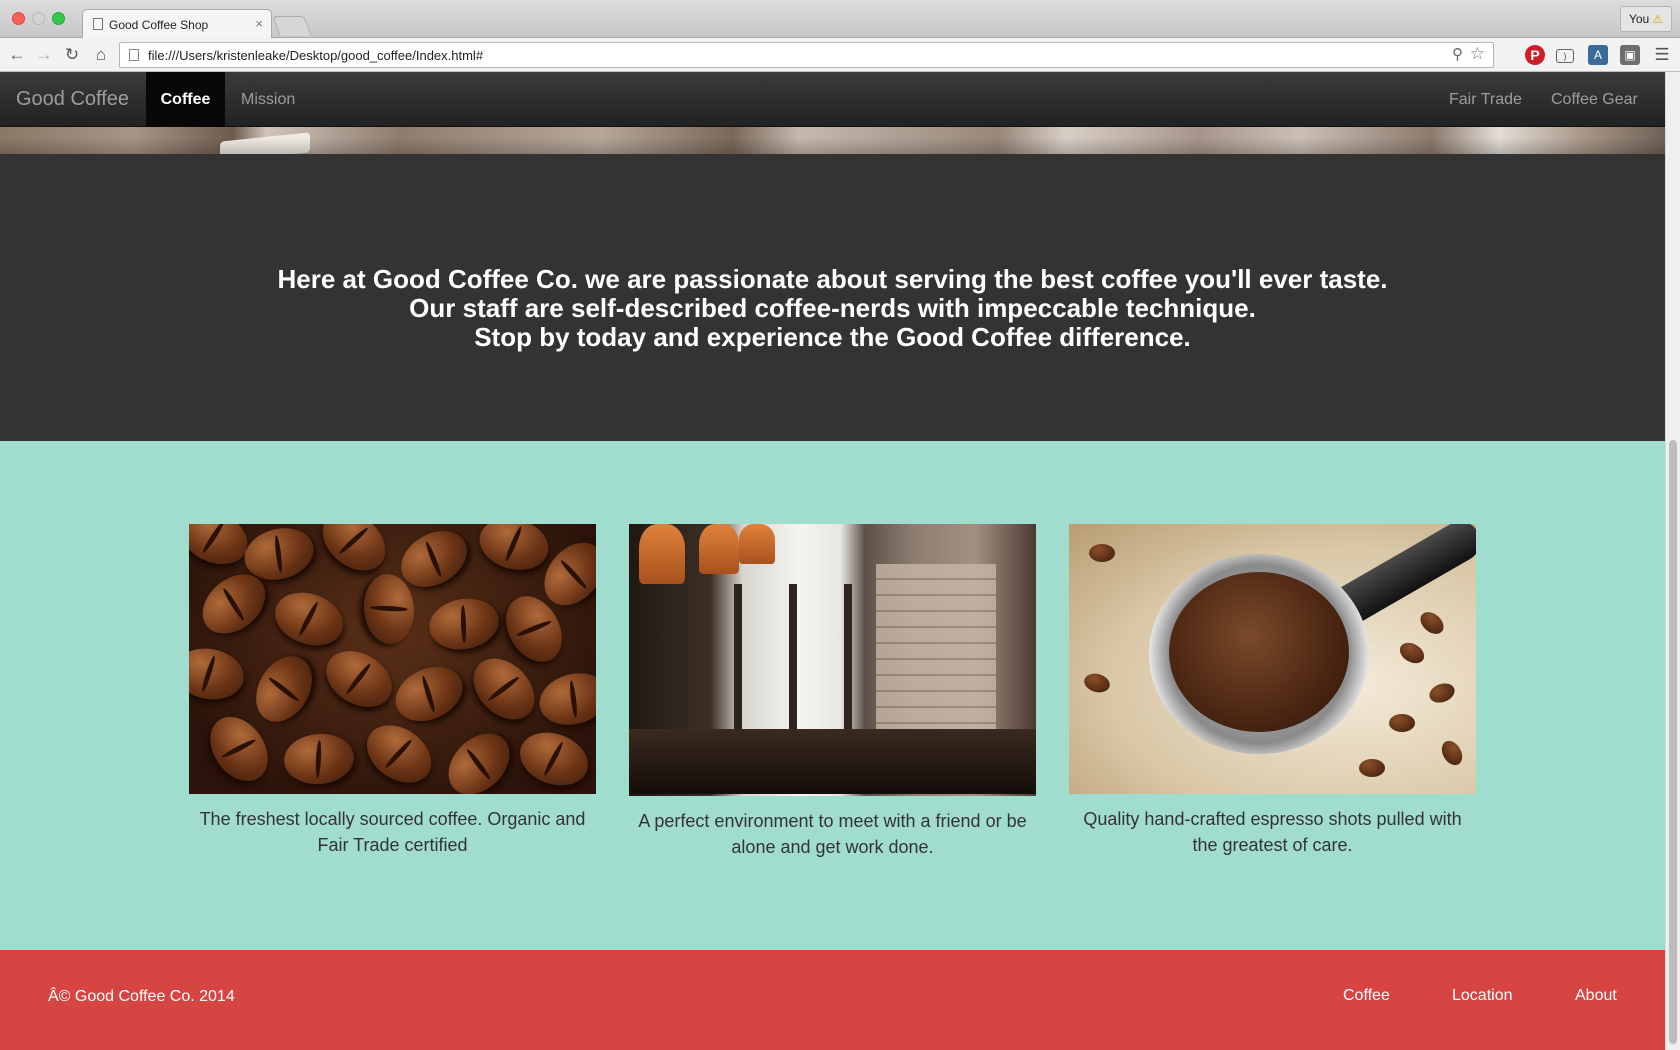  What do you see at coordinates (1272, 659) in the screenshot?
I see `espresso-portafilter-image` at bounding box center [1272, 659].